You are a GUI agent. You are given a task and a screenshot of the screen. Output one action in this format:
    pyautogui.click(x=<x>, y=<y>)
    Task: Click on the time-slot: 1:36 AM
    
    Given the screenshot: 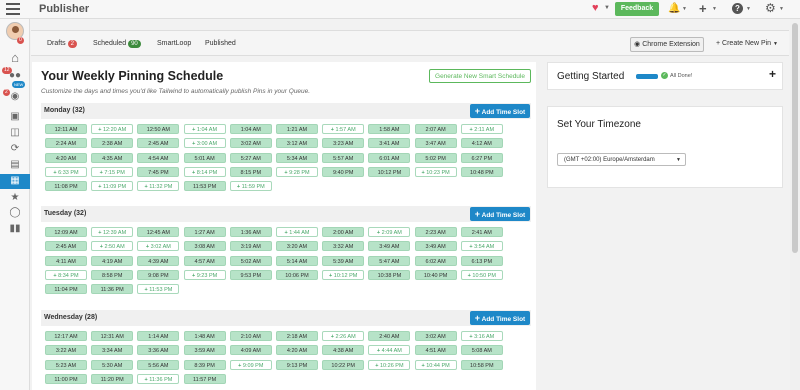 What is the action you would take?
    pyautogui.click(x=250, y=232)
    